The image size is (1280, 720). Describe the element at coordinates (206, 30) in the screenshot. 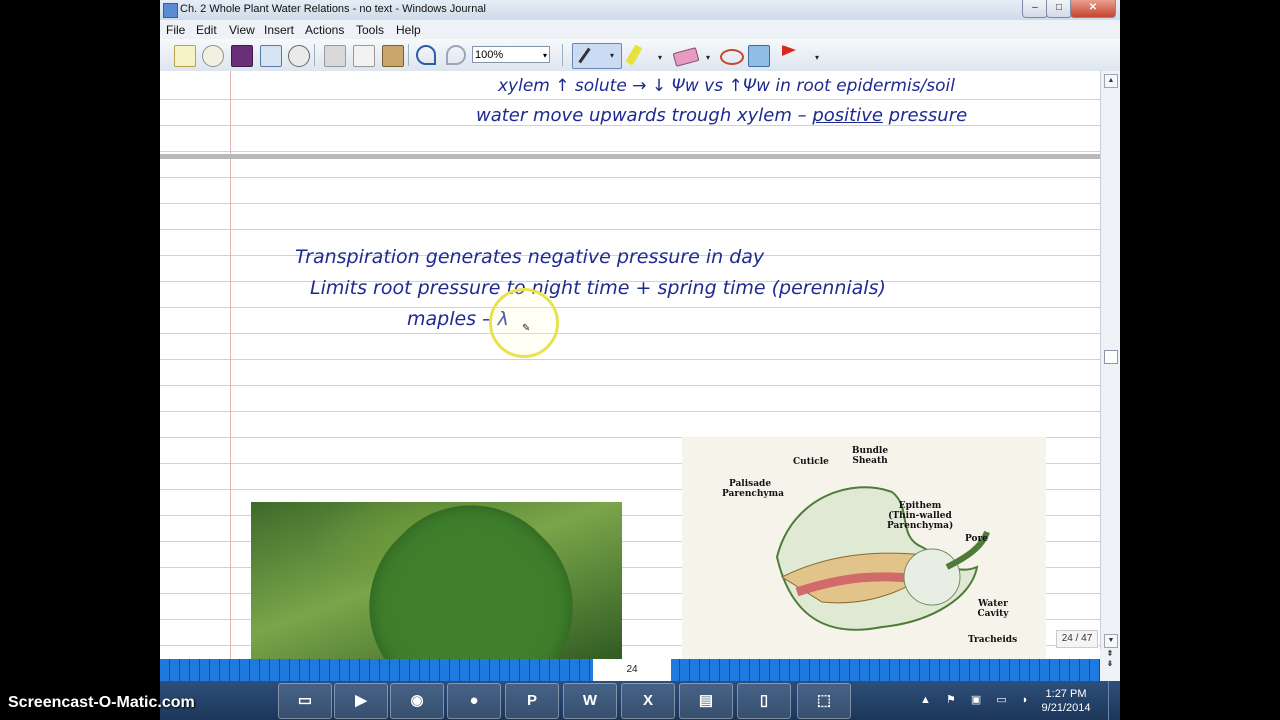

I see `menu-edit: Edit` at that location.